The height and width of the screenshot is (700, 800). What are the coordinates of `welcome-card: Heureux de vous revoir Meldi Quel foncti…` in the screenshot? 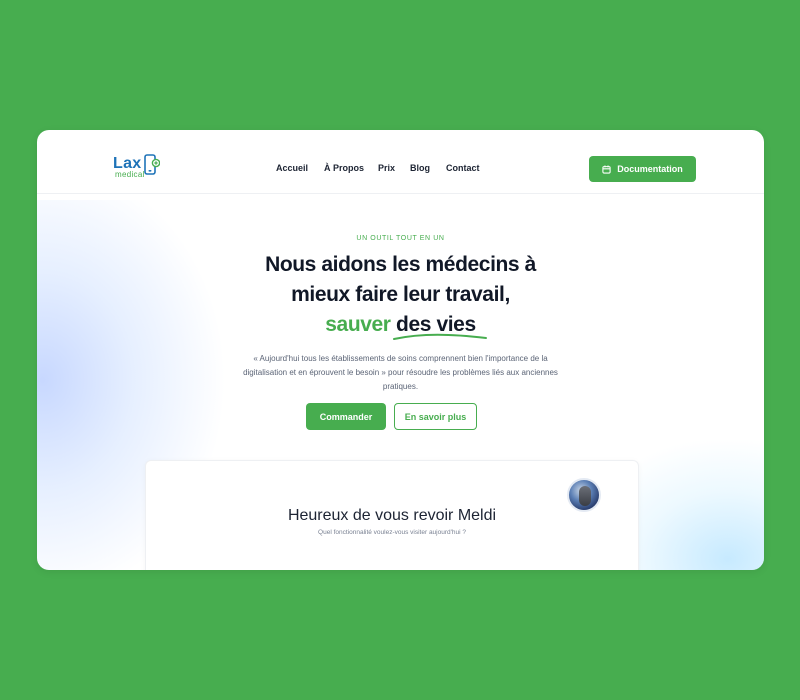 It's located at (392, 515).